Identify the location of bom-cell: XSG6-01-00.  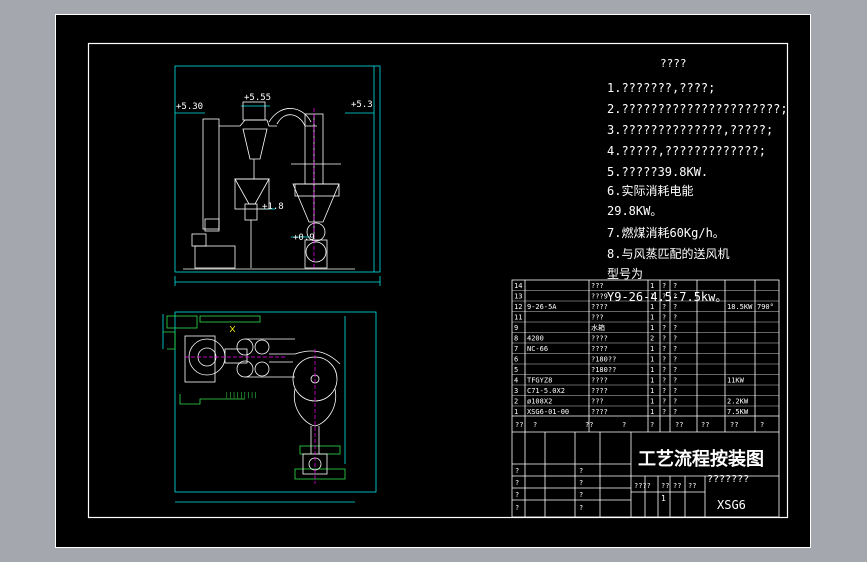
(548, 412).